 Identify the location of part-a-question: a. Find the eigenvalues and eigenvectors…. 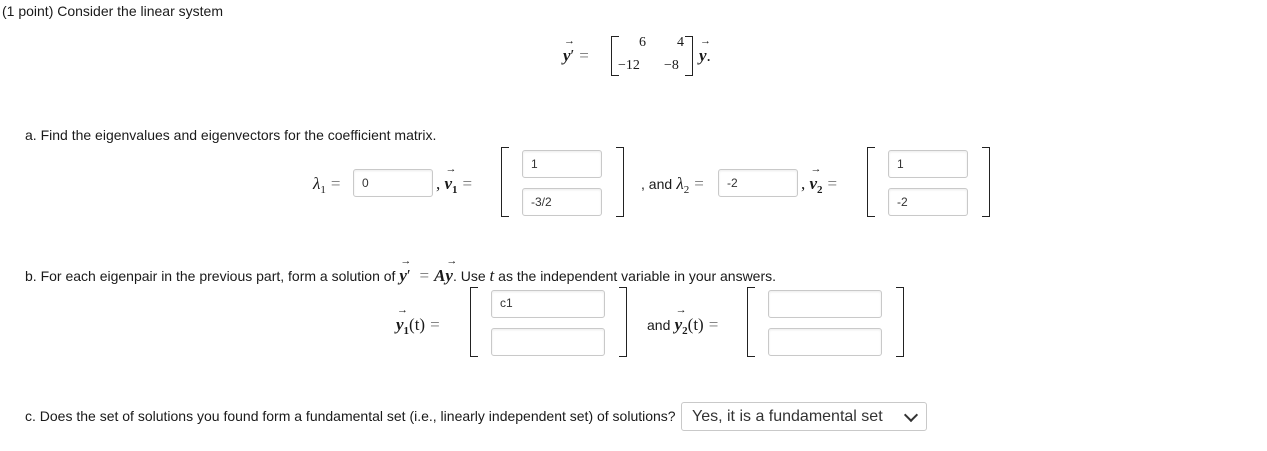
(231, 135).